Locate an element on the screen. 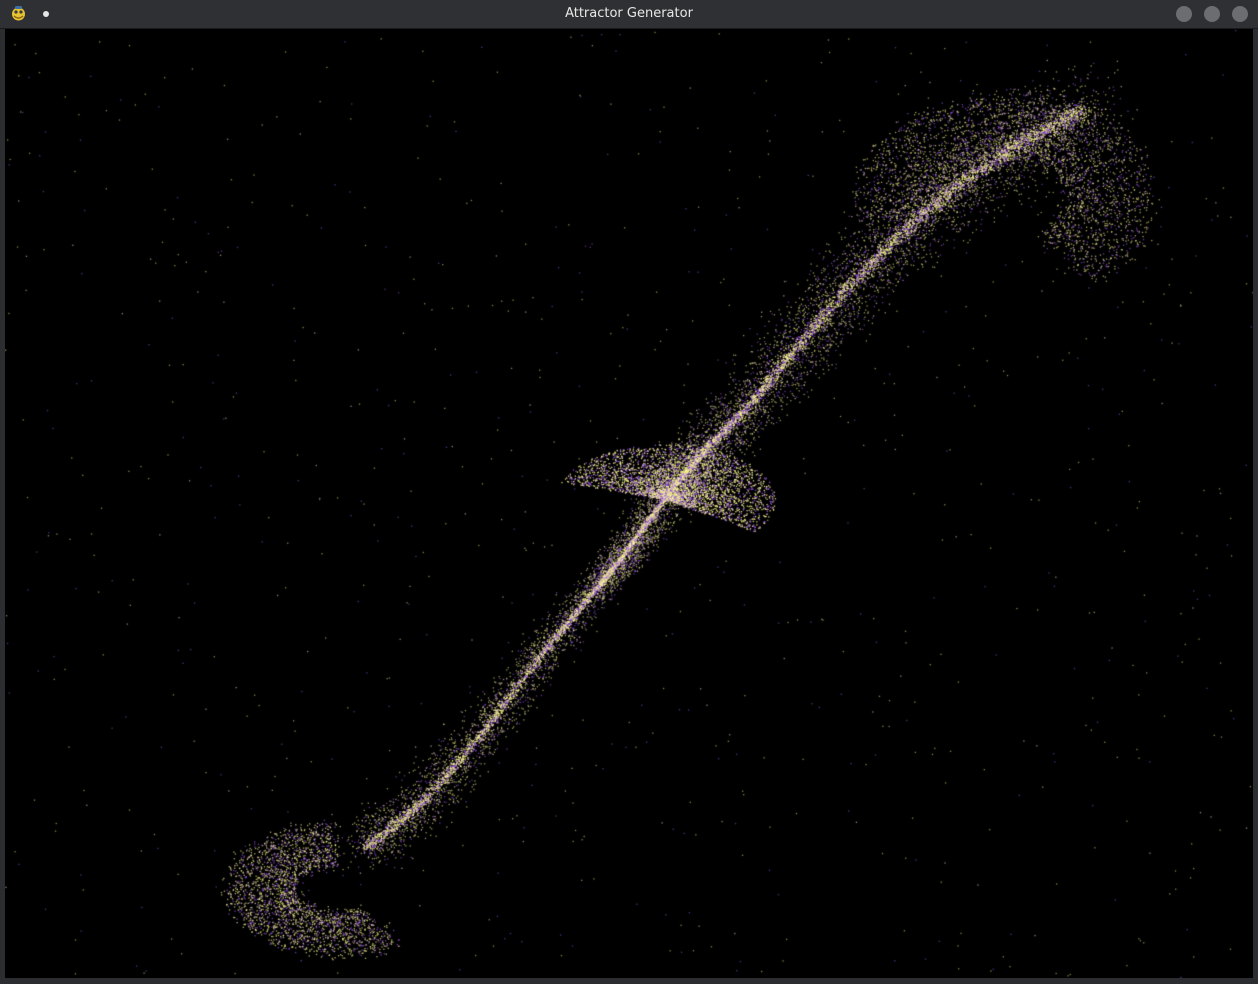 The height and width of the screenshot is (984, 1258). close-icon is located at coordinates (1240, 14).